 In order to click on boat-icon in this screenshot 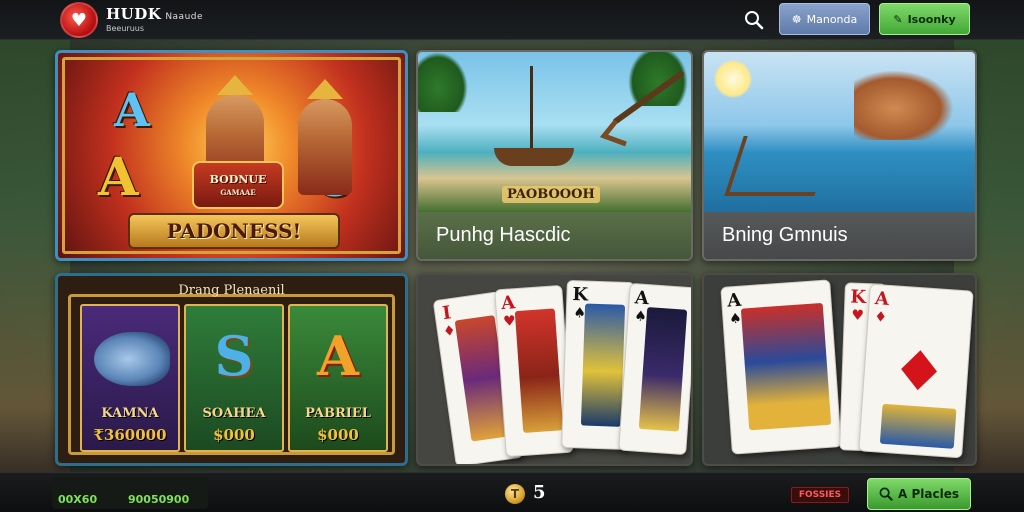, I will do `click(534, 157)`.